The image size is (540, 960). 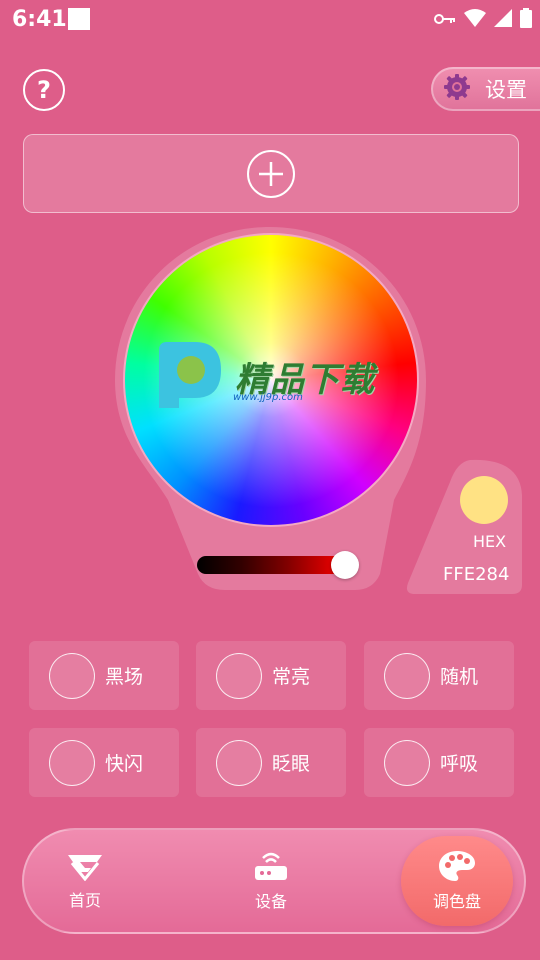 I want to click on hex-value: FFE284, so click(x=476, y=574).